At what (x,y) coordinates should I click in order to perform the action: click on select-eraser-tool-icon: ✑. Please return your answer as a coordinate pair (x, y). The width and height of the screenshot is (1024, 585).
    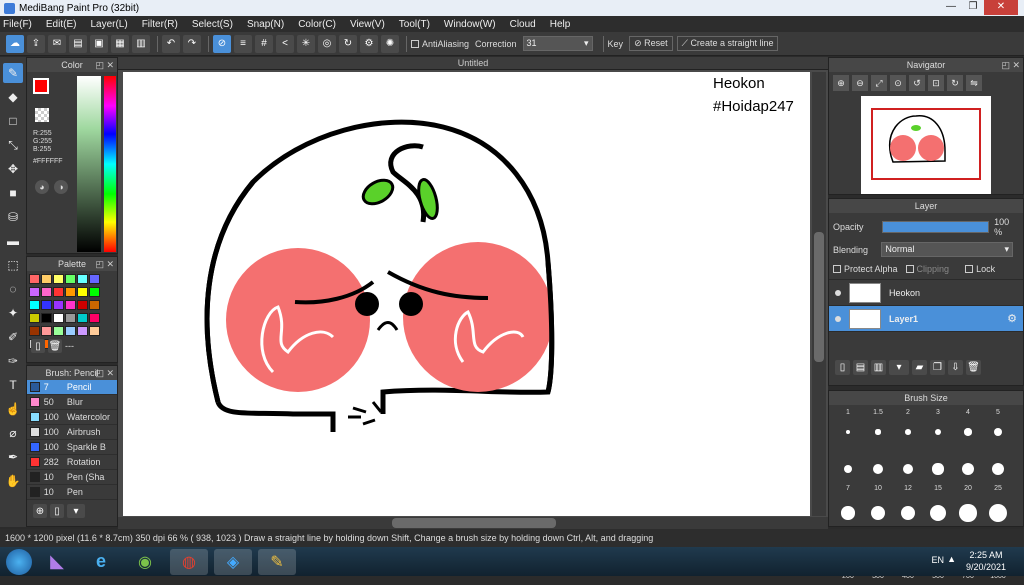
    Looking at the image, I should click on (13, 361).